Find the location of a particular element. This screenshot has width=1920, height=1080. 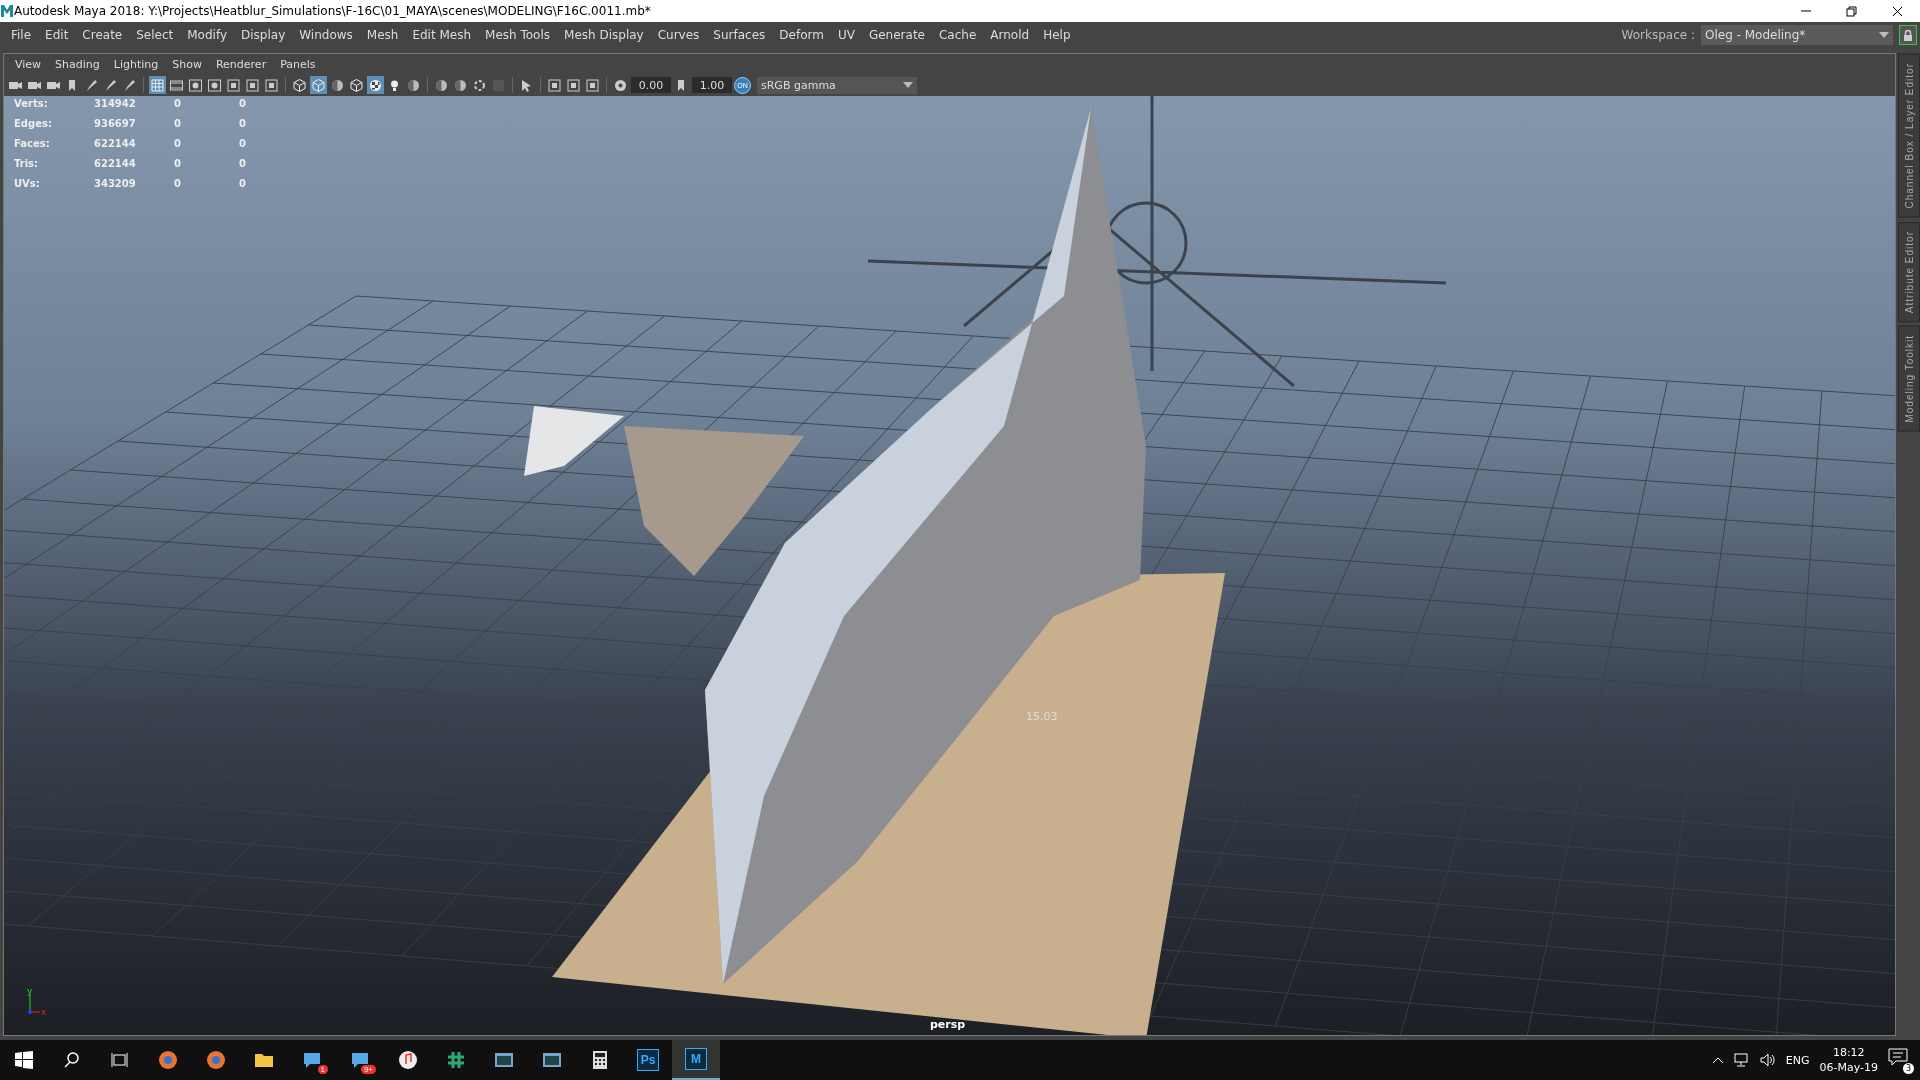

grid-button is located at coordinates (157, 85).